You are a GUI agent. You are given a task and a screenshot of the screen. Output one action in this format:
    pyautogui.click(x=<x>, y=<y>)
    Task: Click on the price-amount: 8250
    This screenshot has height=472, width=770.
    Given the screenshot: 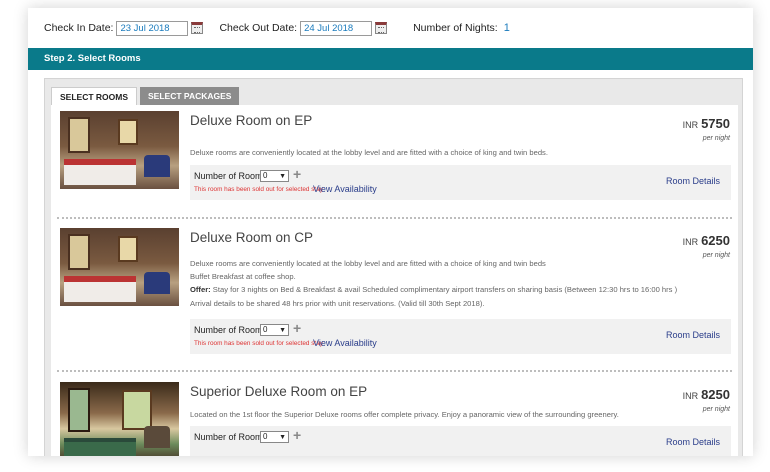 What is the action you would take?
    pyautogui.click(x=715, y=394)
    